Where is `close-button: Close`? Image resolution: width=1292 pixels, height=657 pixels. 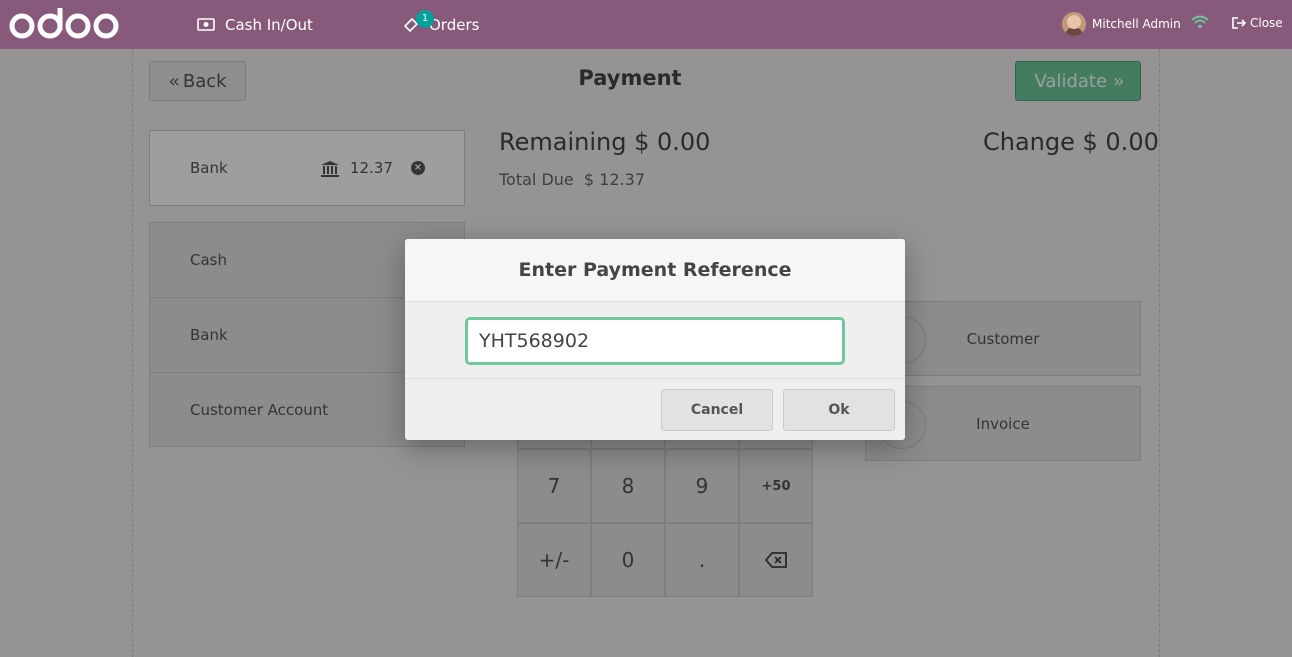 close-button: Close is located at coordinates (1257, 23).